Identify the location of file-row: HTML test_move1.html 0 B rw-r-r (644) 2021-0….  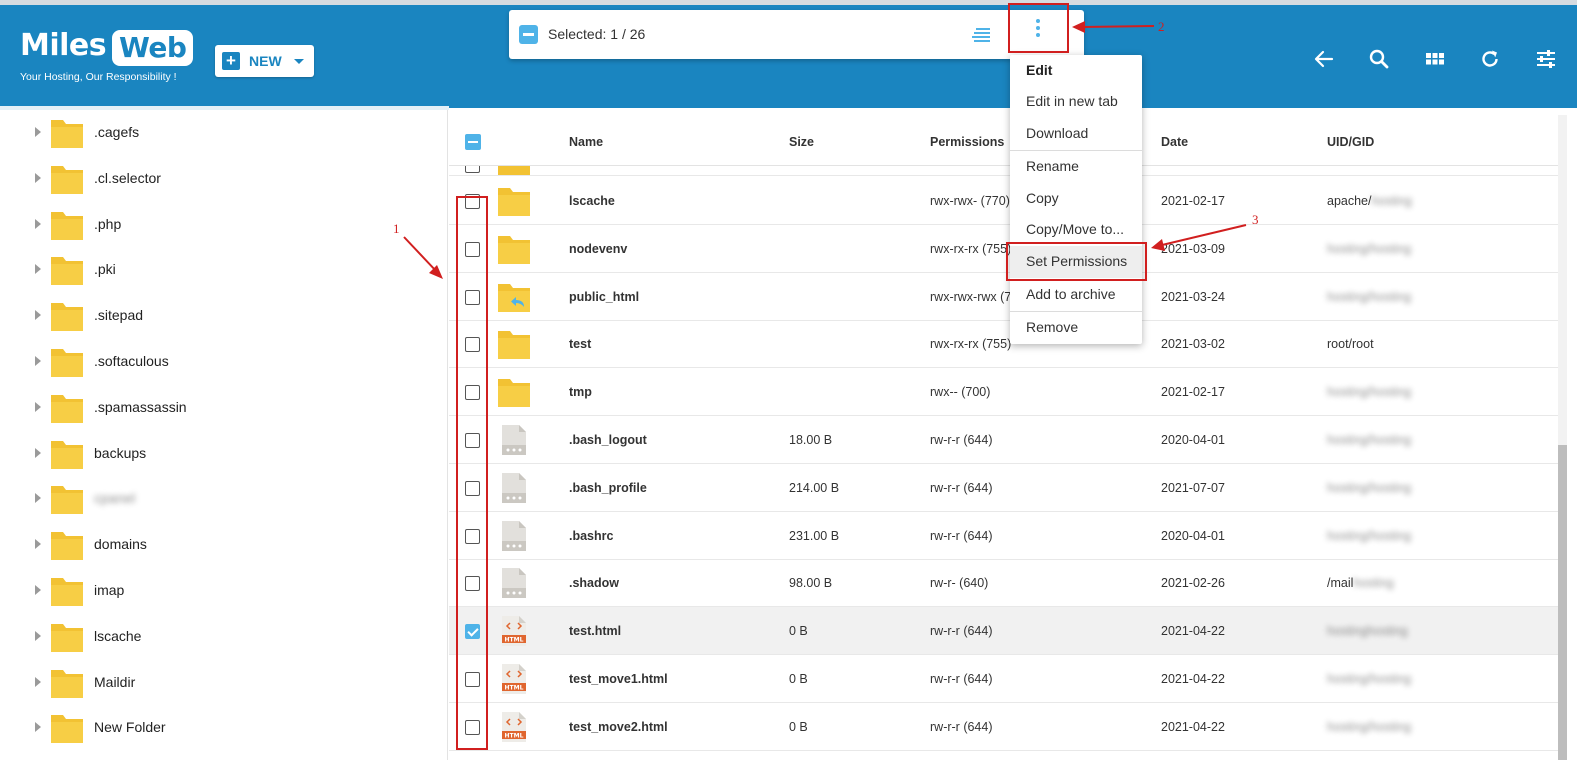
(1007, 679).